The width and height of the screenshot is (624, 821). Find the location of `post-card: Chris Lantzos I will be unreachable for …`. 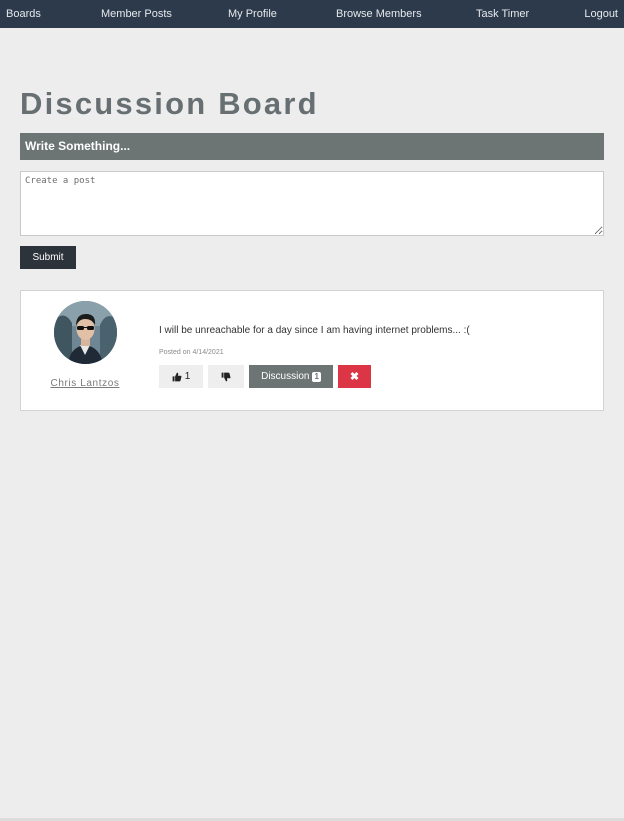

post-card: Chris Lantzos I will be unreachable for … is located at coordinates (312, 350).